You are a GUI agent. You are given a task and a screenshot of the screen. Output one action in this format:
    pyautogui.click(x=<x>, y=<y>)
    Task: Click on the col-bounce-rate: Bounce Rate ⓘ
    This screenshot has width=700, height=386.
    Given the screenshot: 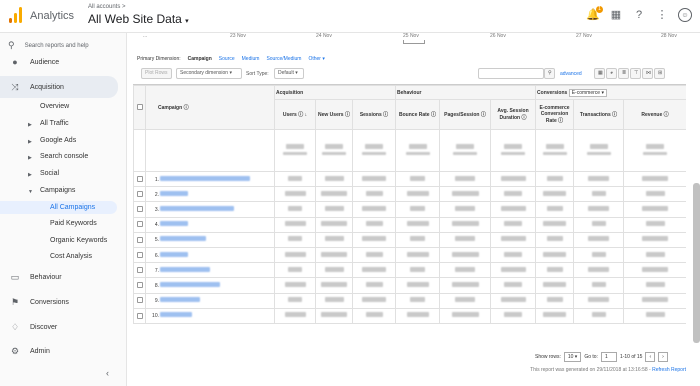 What is the action you would take?
    pyautogui.click(x=417, y=114)
    